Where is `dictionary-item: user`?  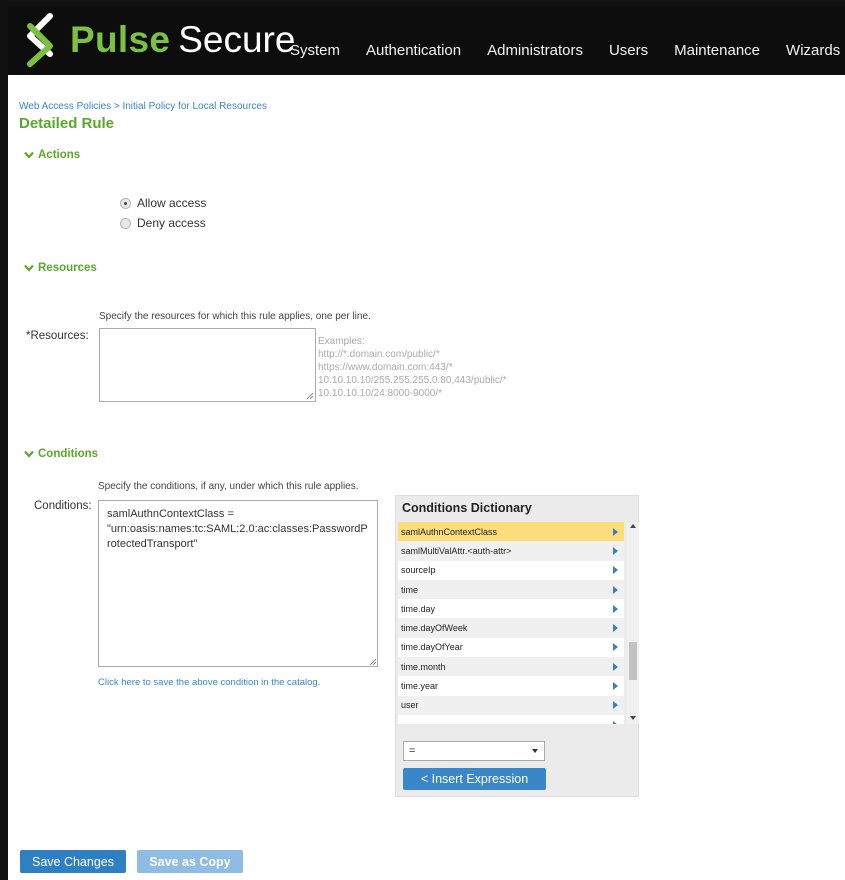 dictionary-item: user is located at coordinates (511, 705).